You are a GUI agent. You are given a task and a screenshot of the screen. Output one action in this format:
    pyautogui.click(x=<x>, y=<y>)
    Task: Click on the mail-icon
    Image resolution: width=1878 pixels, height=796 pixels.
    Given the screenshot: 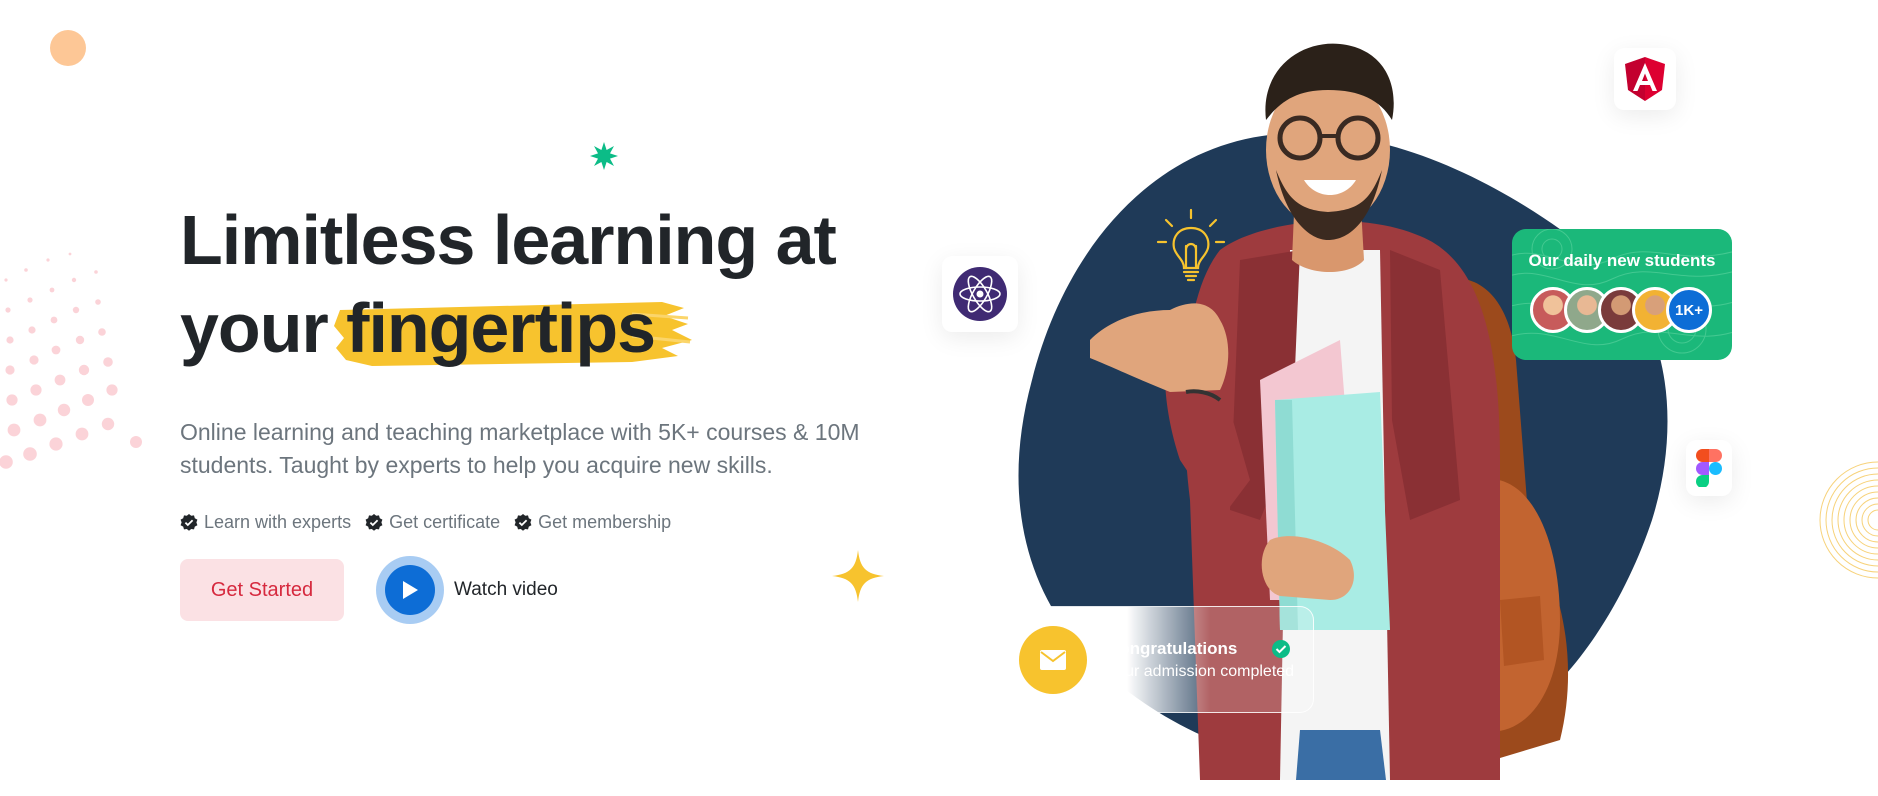 What is the action you would take?
    pyautogui.click(x=1053, y=659)
    